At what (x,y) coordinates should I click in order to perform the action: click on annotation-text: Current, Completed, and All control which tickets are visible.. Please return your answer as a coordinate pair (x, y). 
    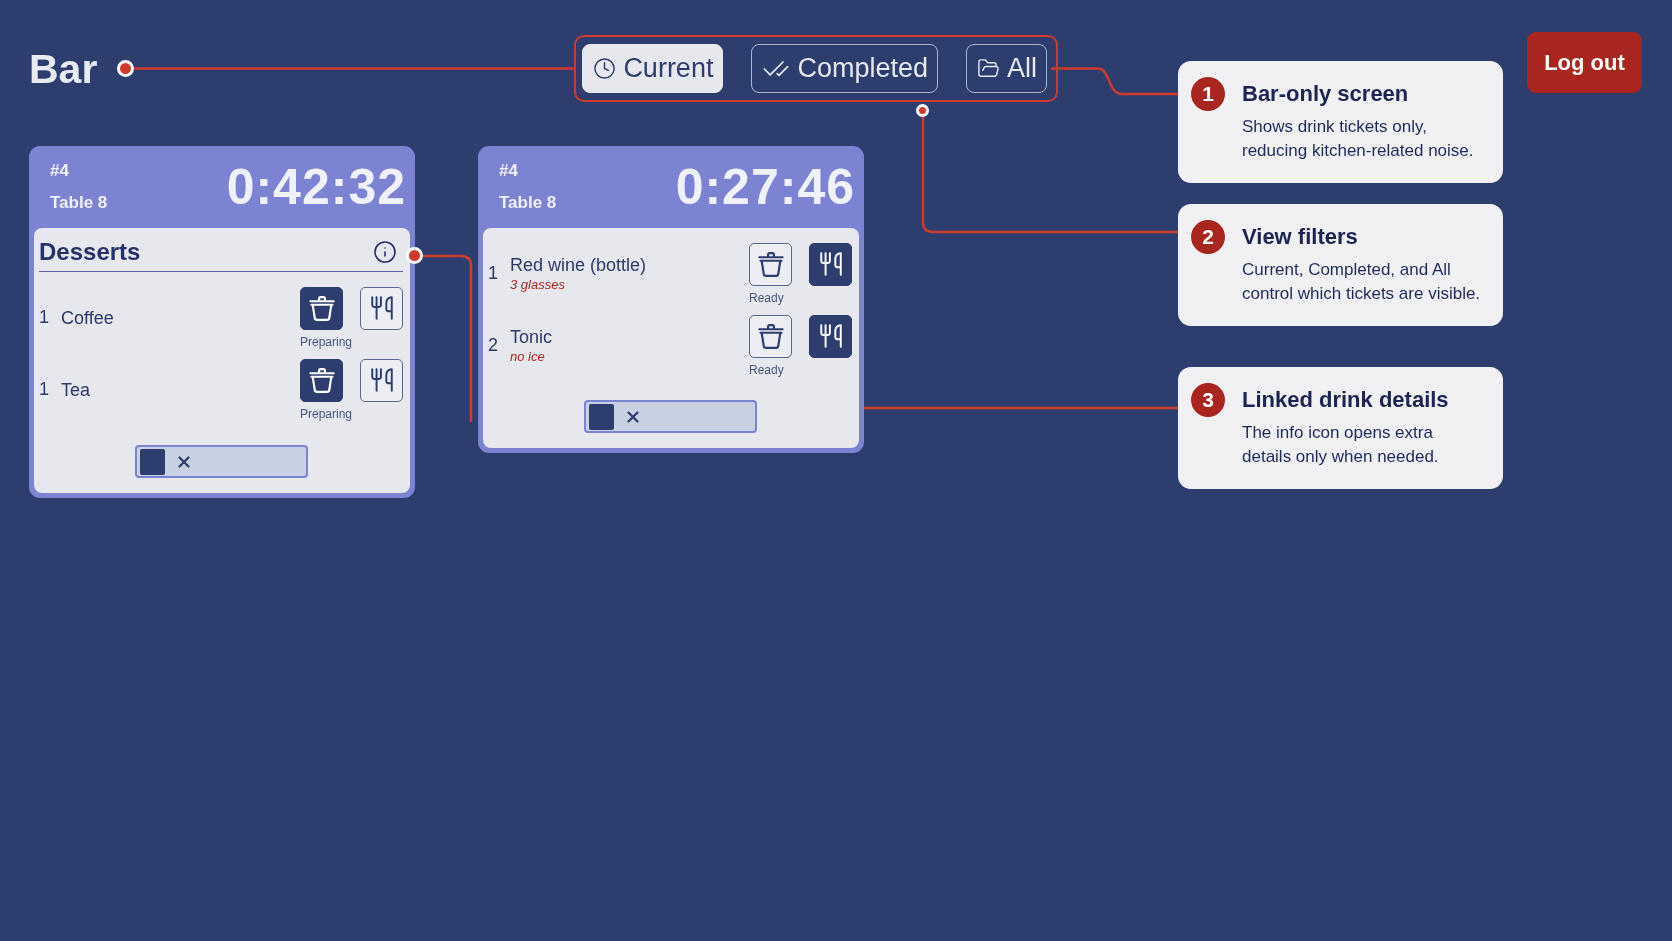
    Looking at the image, I should click on (1362, 282).